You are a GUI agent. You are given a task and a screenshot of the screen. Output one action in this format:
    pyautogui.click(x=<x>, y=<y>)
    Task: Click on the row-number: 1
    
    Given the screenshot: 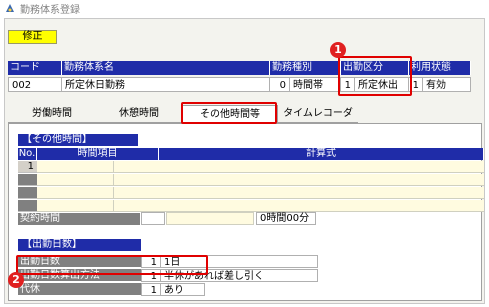 What is the action you would take?
    pyautogui.click(x=27, y=167)
    